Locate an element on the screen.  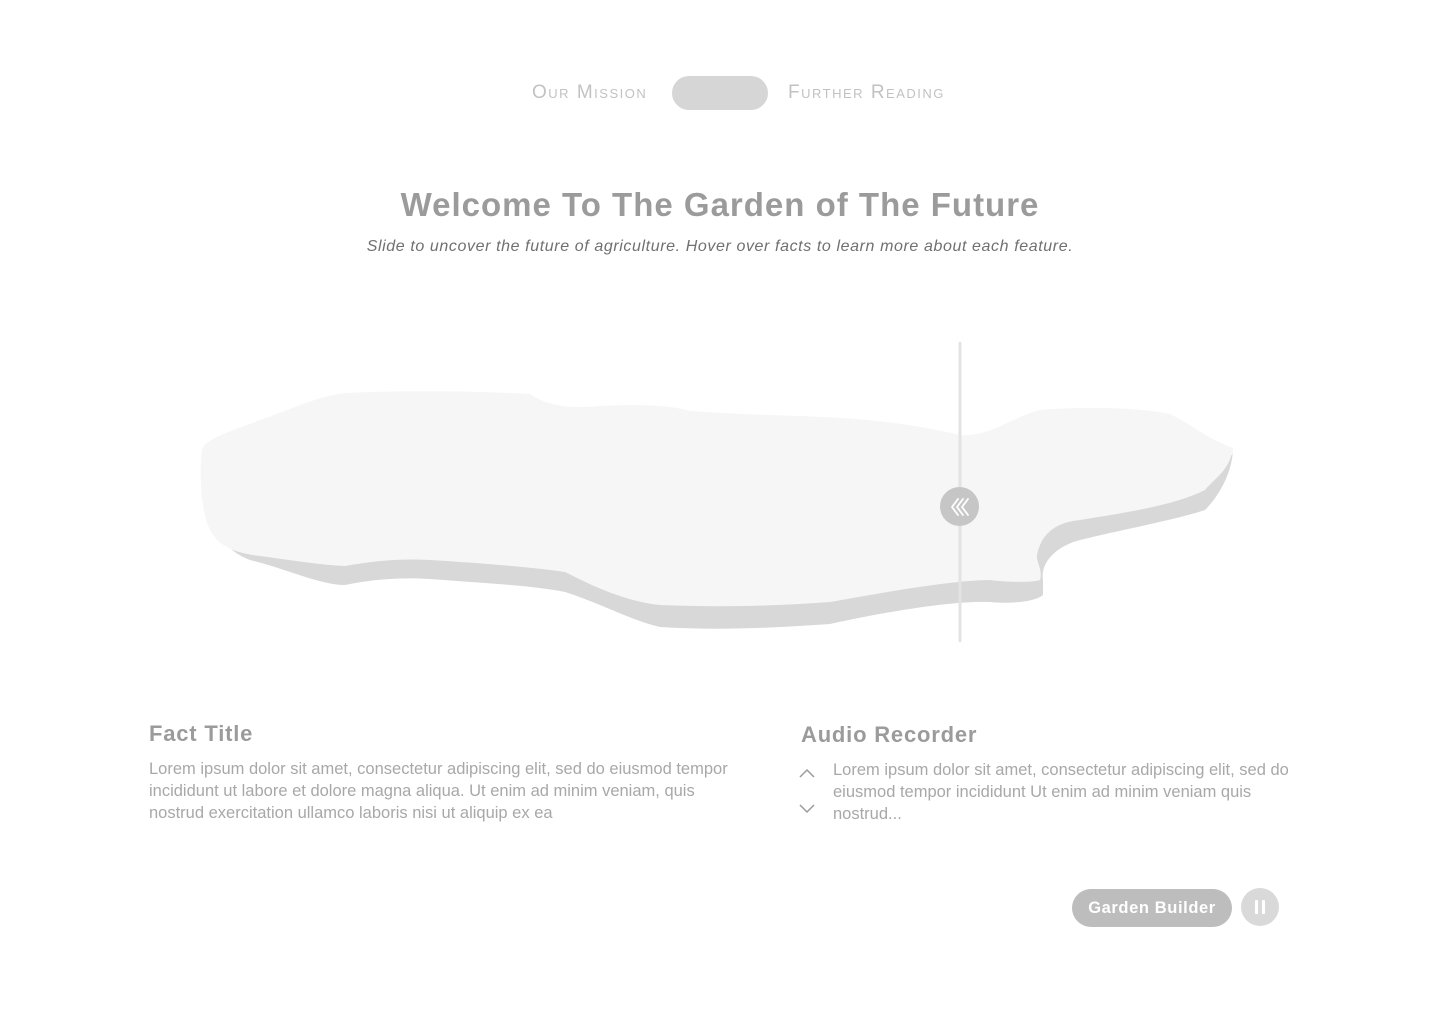
top-nav: Our Mission Further Reading is located at coordinates (720, 93).